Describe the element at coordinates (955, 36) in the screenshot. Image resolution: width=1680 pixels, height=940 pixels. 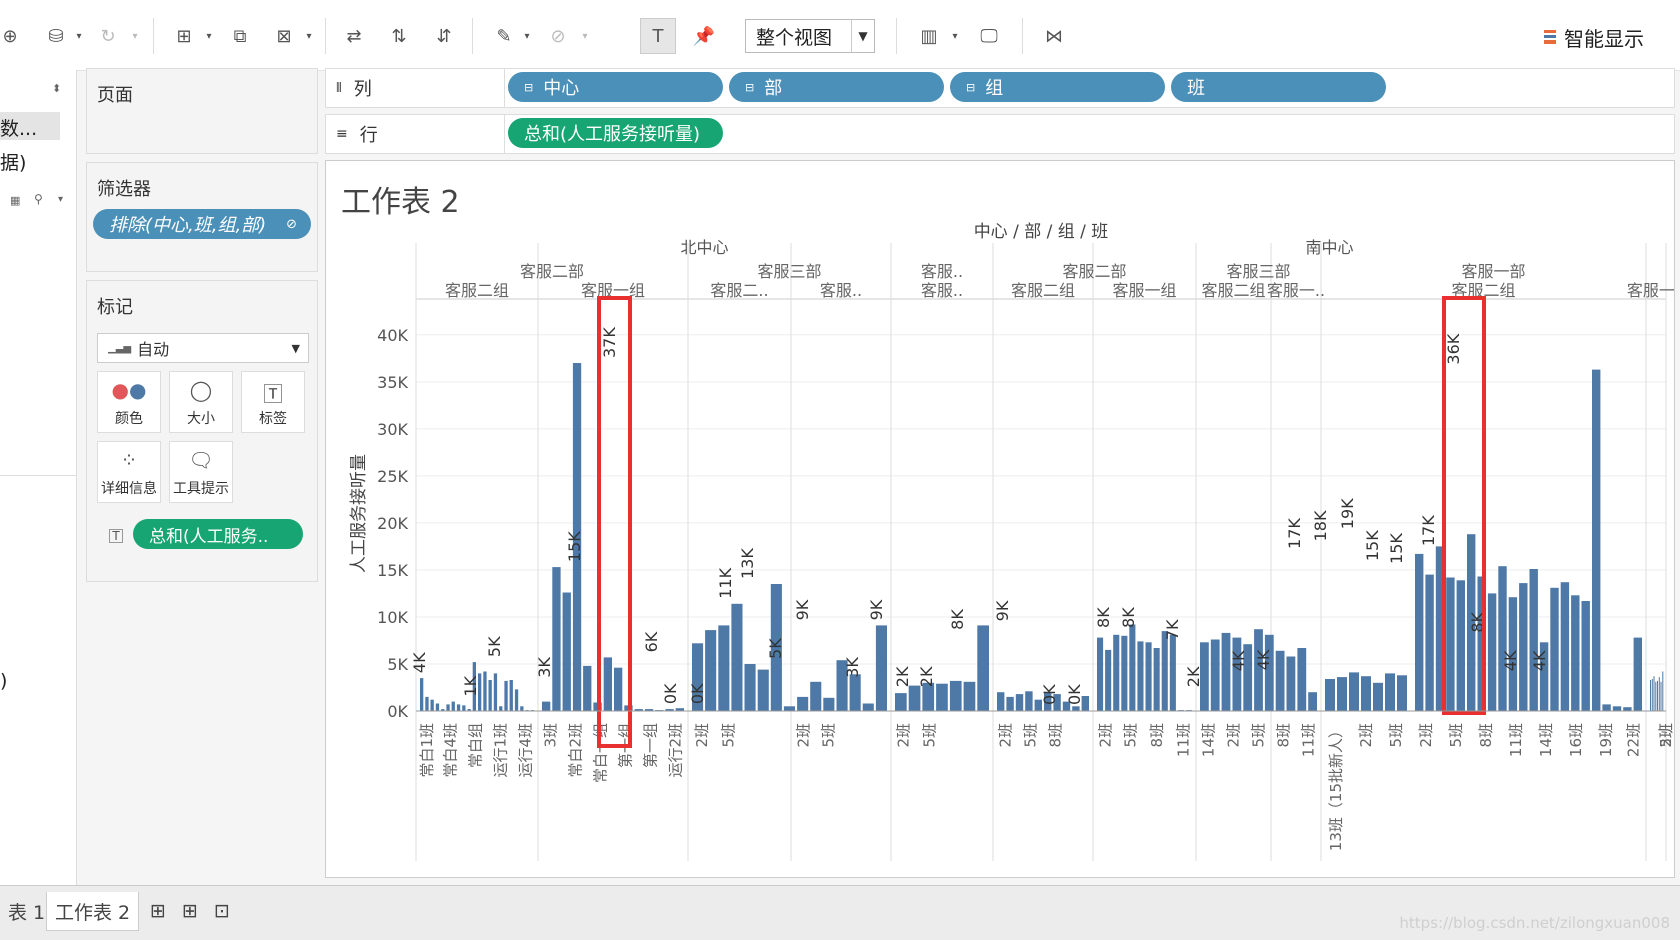
I see `show-cards-dropdown-icon: ▾` at that location.